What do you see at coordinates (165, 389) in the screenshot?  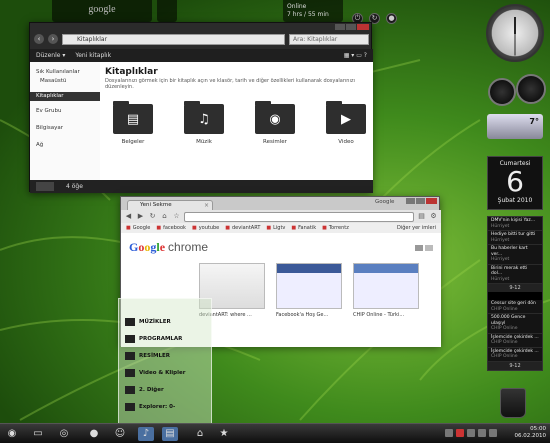 I see `menu-item-other: 2. Diğer` at bounding box center [165, 389].